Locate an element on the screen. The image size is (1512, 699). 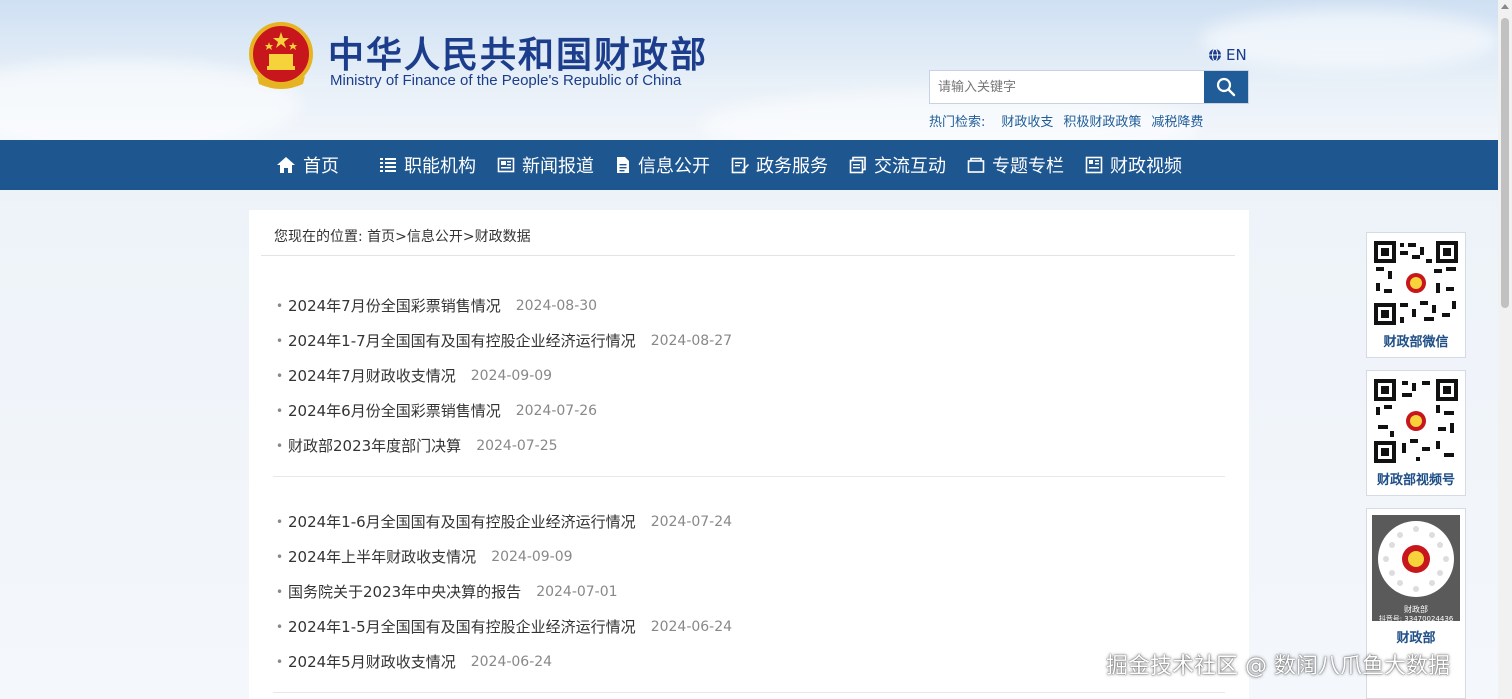
qr-card-wechat: 财政部微信 is located at coordinates (1416, 295).